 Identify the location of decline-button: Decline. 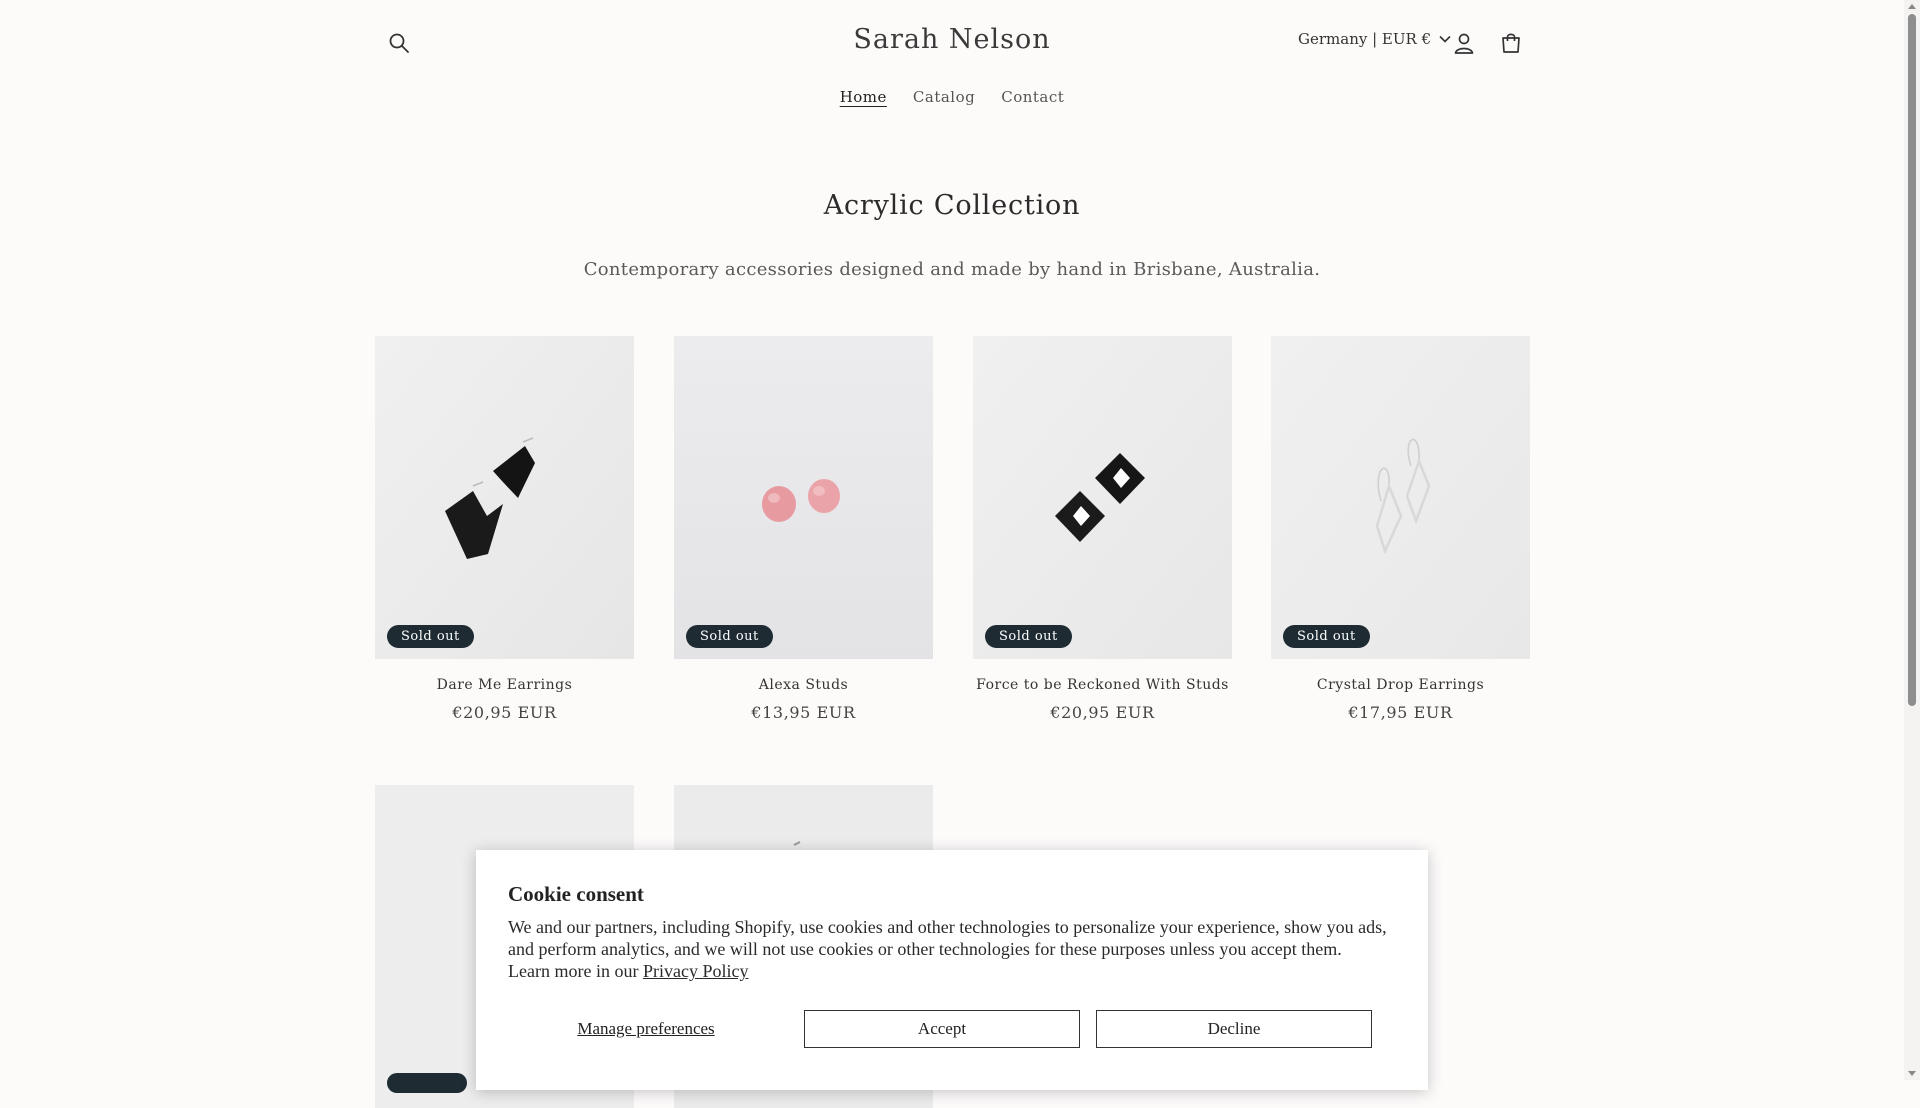
(1234, 1029).